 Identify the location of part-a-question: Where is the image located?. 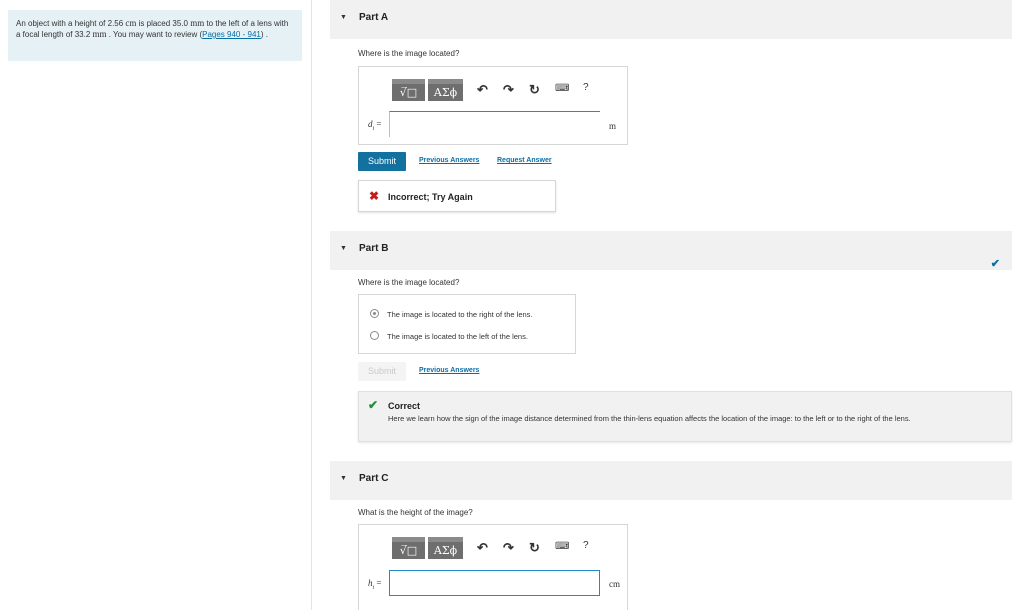
(409, 53).